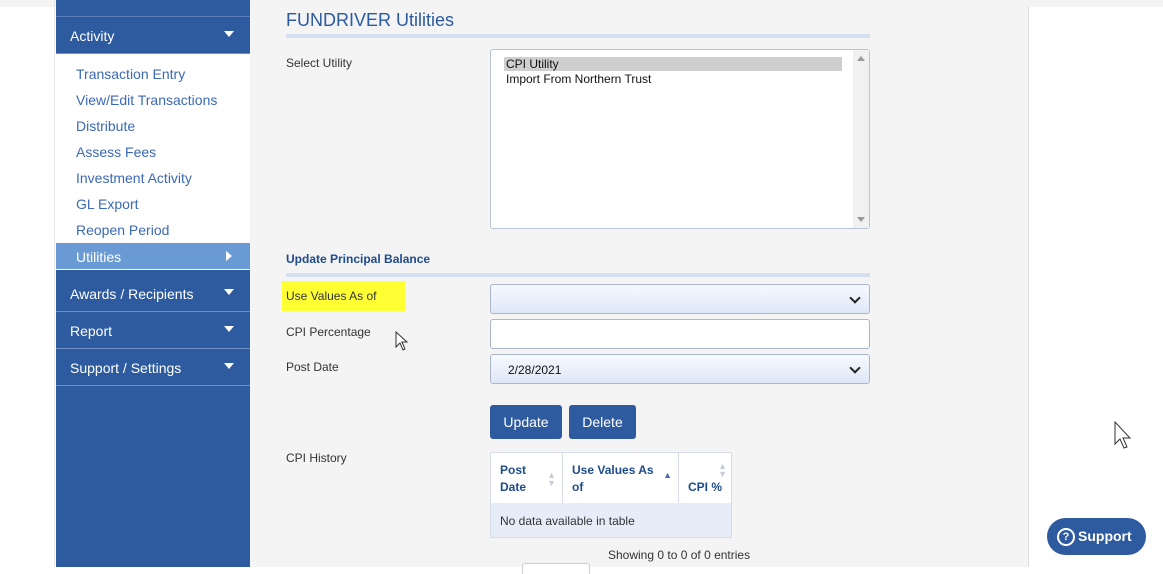 The height and width of the screenshot is (574, 1163). I want to click on use-values-as-of-select, so click(680, 299).